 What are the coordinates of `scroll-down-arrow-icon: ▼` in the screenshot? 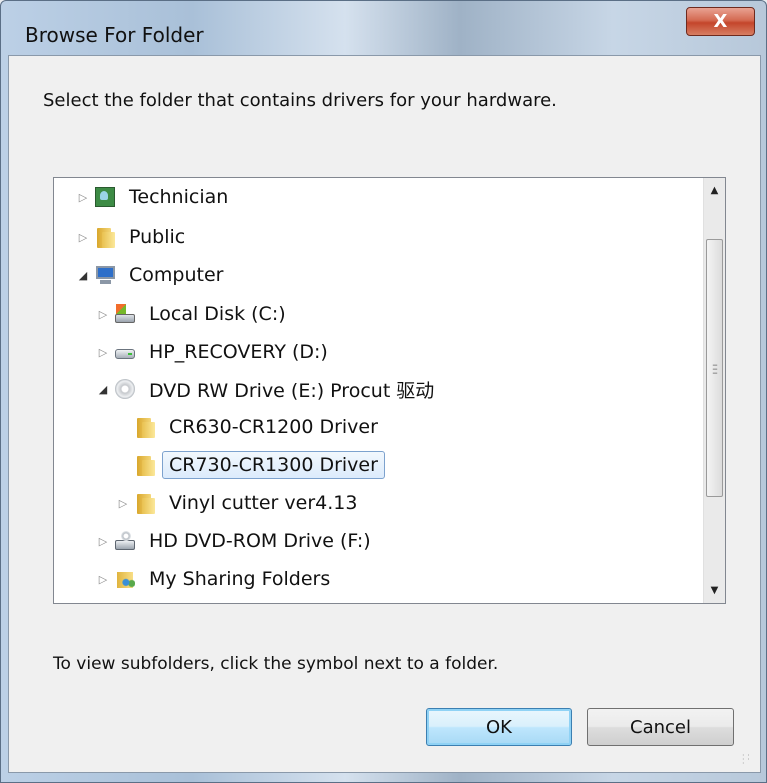 It's located at (714, 590).